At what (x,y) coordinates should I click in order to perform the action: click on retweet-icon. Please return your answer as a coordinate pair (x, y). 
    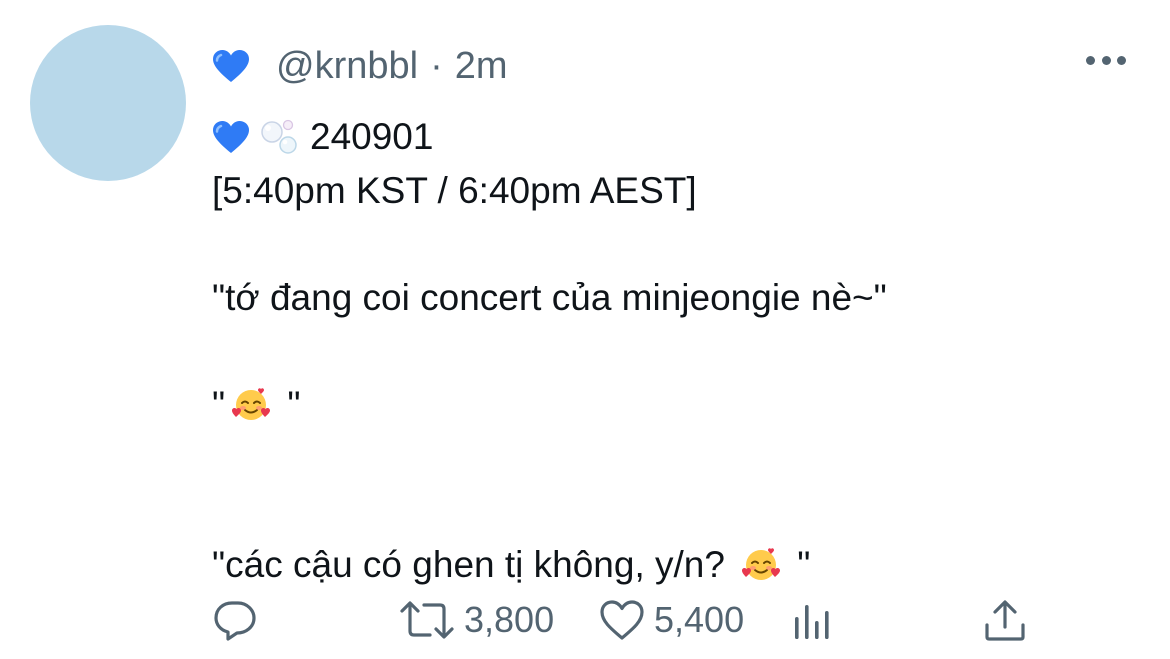
    Looking at the image, I should click on (427, 620).